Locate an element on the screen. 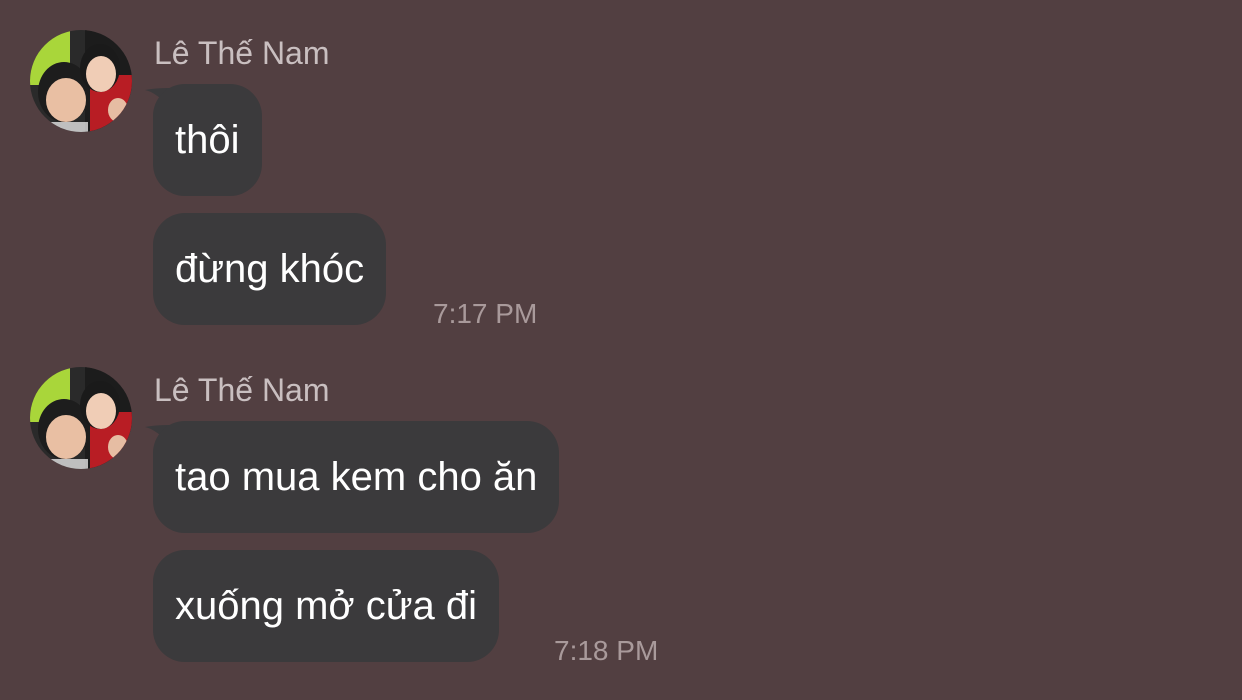 This screenshot has width=1242, height=700. message-text: đừng khóc is located at coordinates (270, 268).